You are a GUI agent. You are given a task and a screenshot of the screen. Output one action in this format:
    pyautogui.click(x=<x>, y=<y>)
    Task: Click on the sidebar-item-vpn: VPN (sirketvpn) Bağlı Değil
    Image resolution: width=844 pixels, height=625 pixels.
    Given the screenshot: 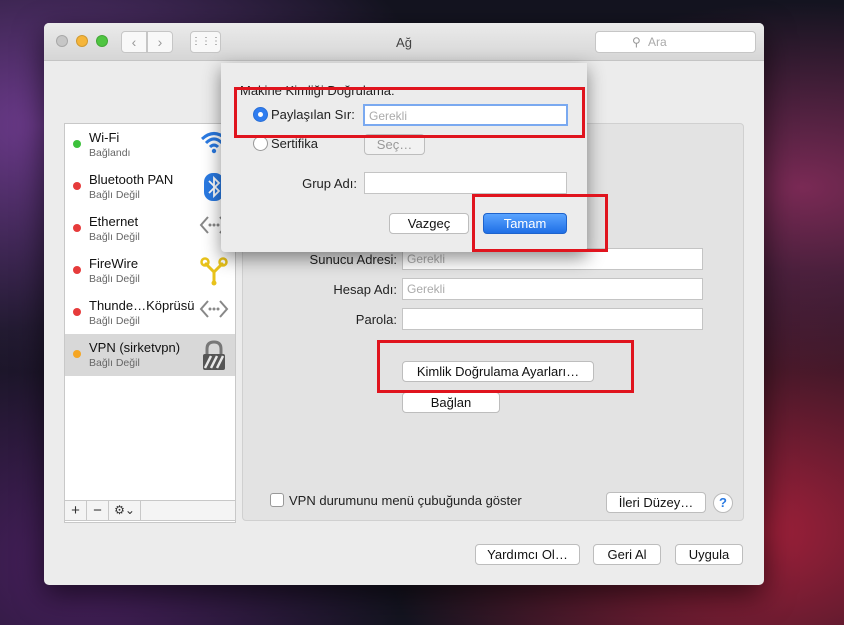 What is the action you would take?
    pyautogui.click(x=150, y=355)
    